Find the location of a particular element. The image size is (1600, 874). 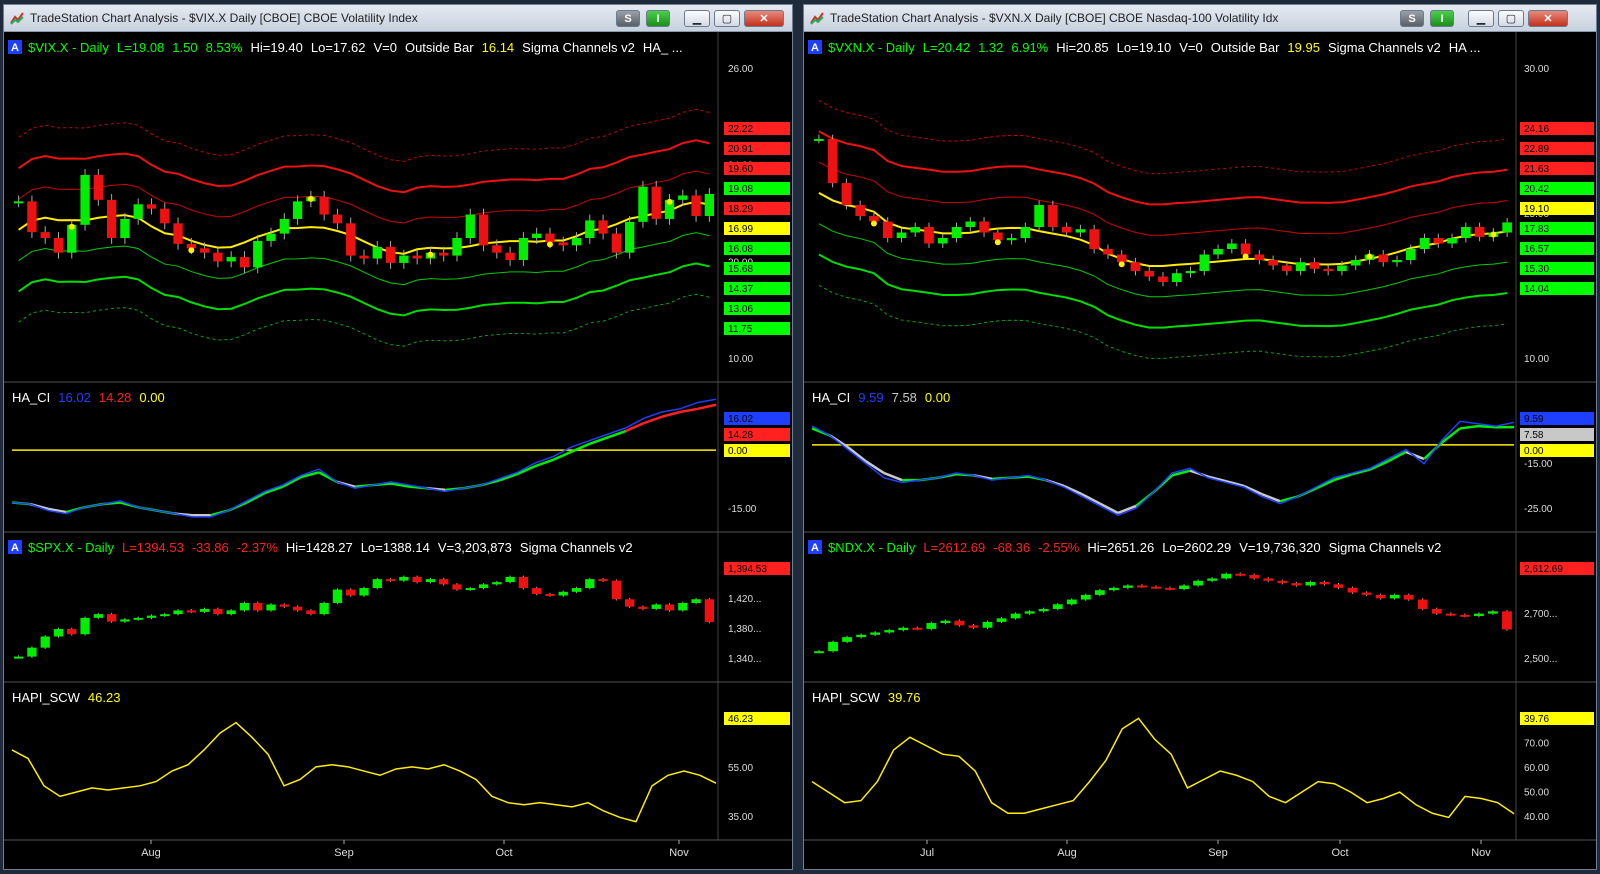

time-axis-label: Aug is located at coordinates (151, 853).